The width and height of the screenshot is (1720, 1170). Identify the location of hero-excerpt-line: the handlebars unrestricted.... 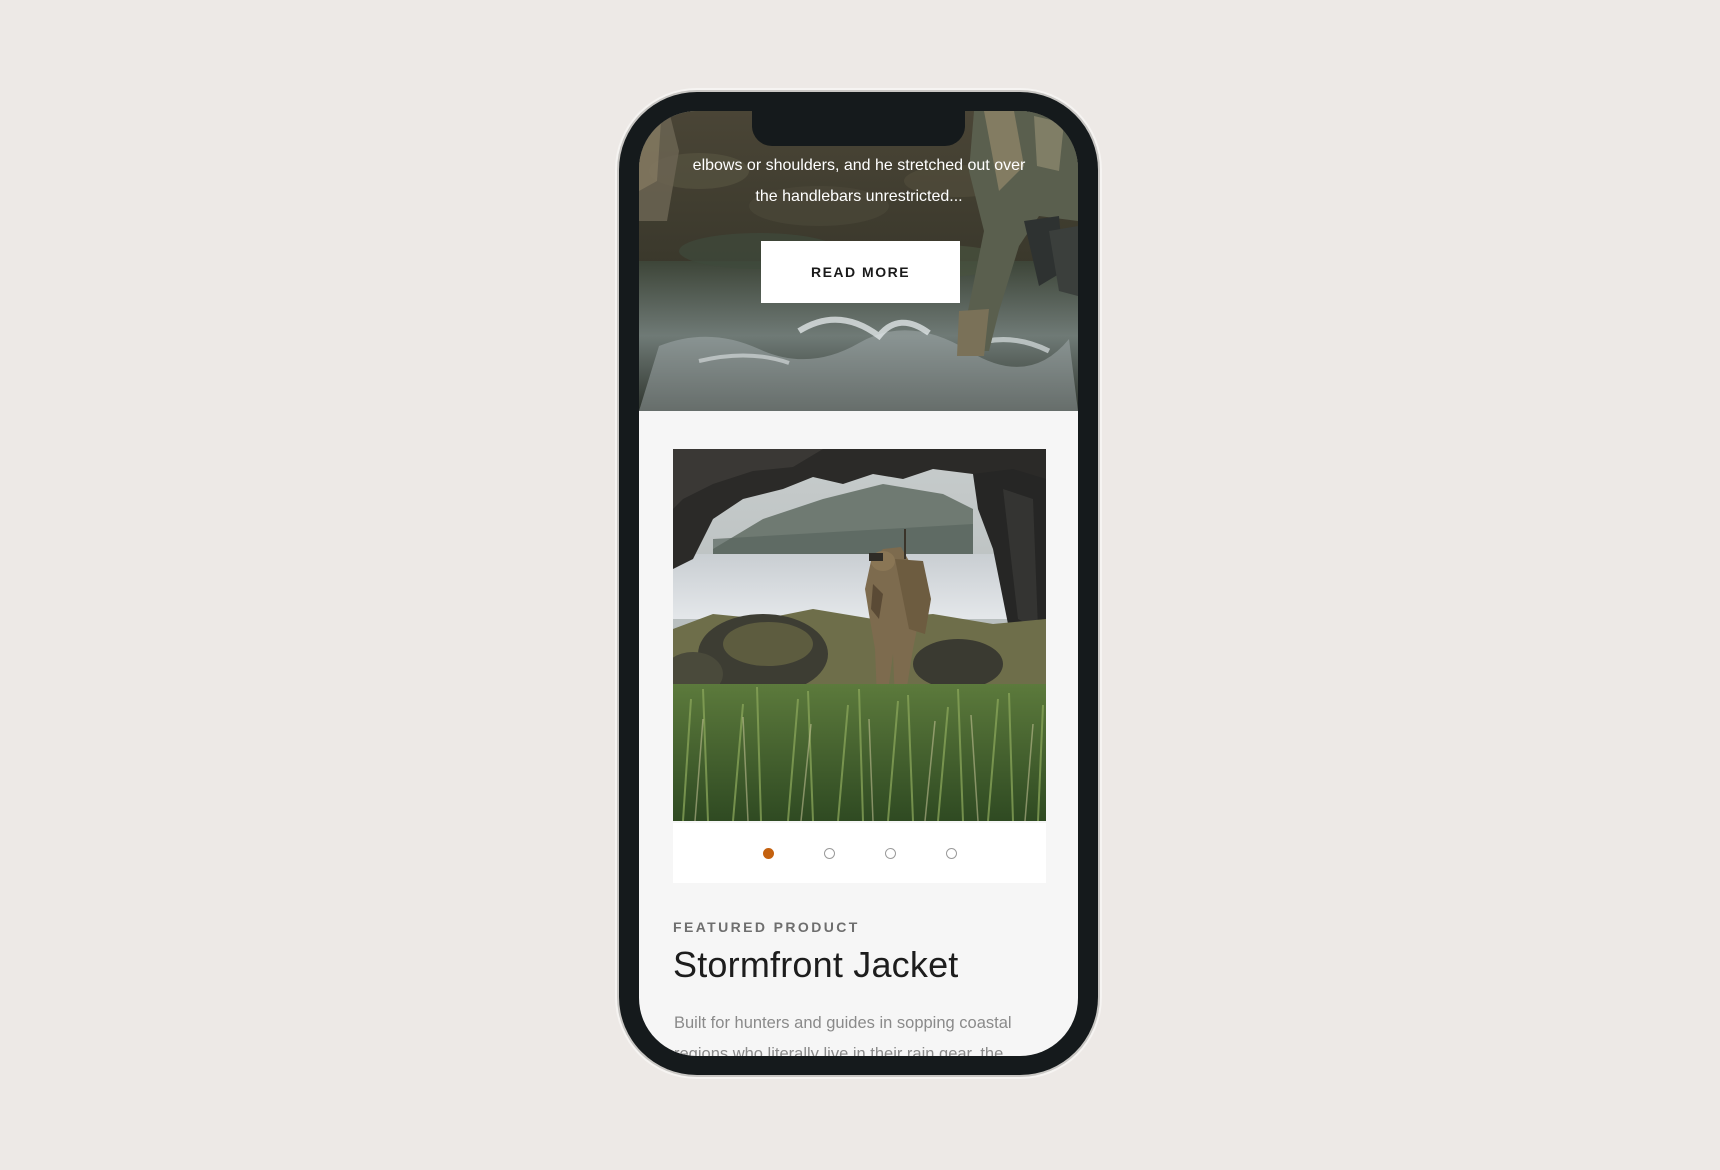
(859, 196).